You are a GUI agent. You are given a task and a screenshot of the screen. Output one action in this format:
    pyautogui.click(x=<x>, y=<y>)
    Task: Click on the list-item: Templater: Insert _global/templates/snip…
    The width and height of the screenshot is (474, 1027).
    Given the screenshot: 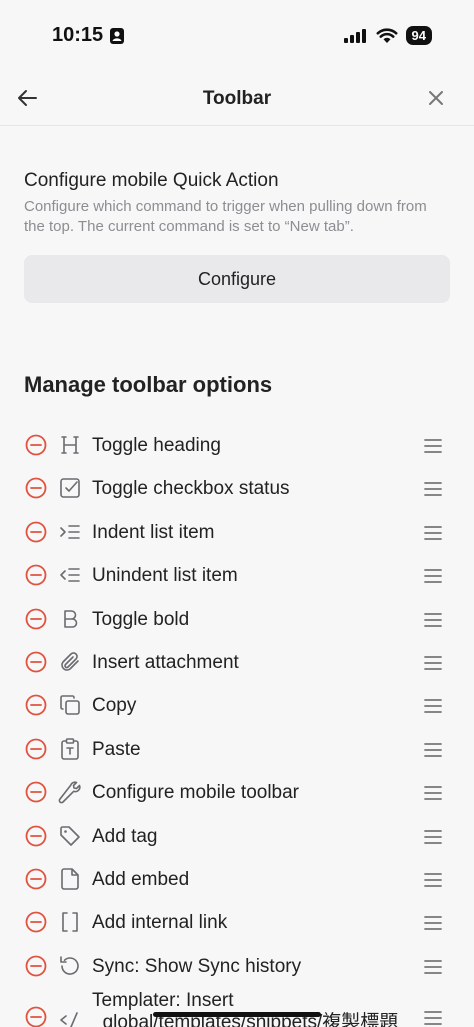 What is the action you would take?
    pyautogui.click(x=237, y=1007)
    